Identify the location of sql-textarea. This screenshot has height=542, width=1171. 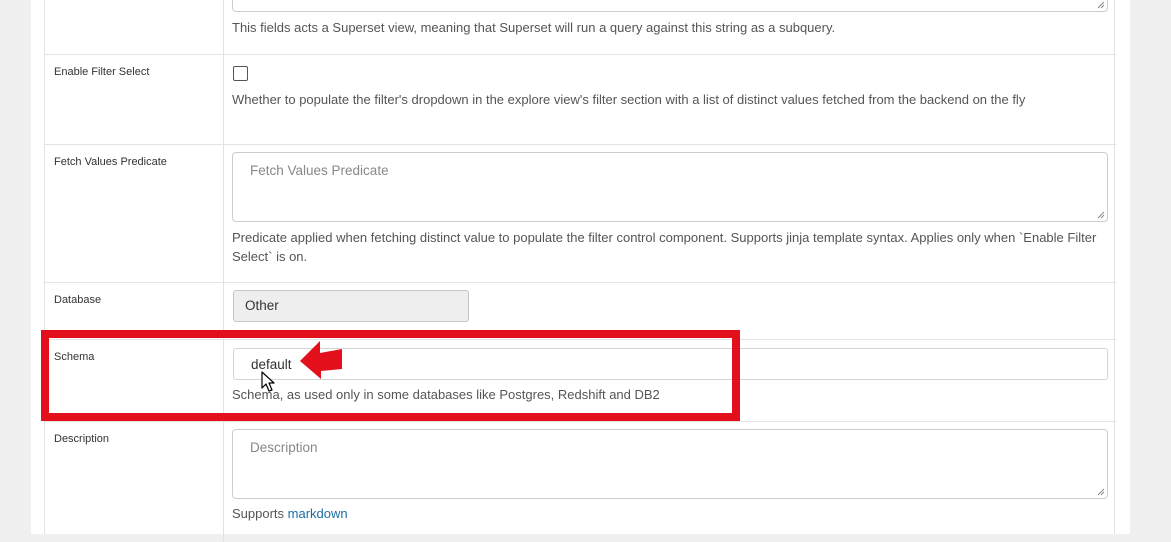
(670, 6).